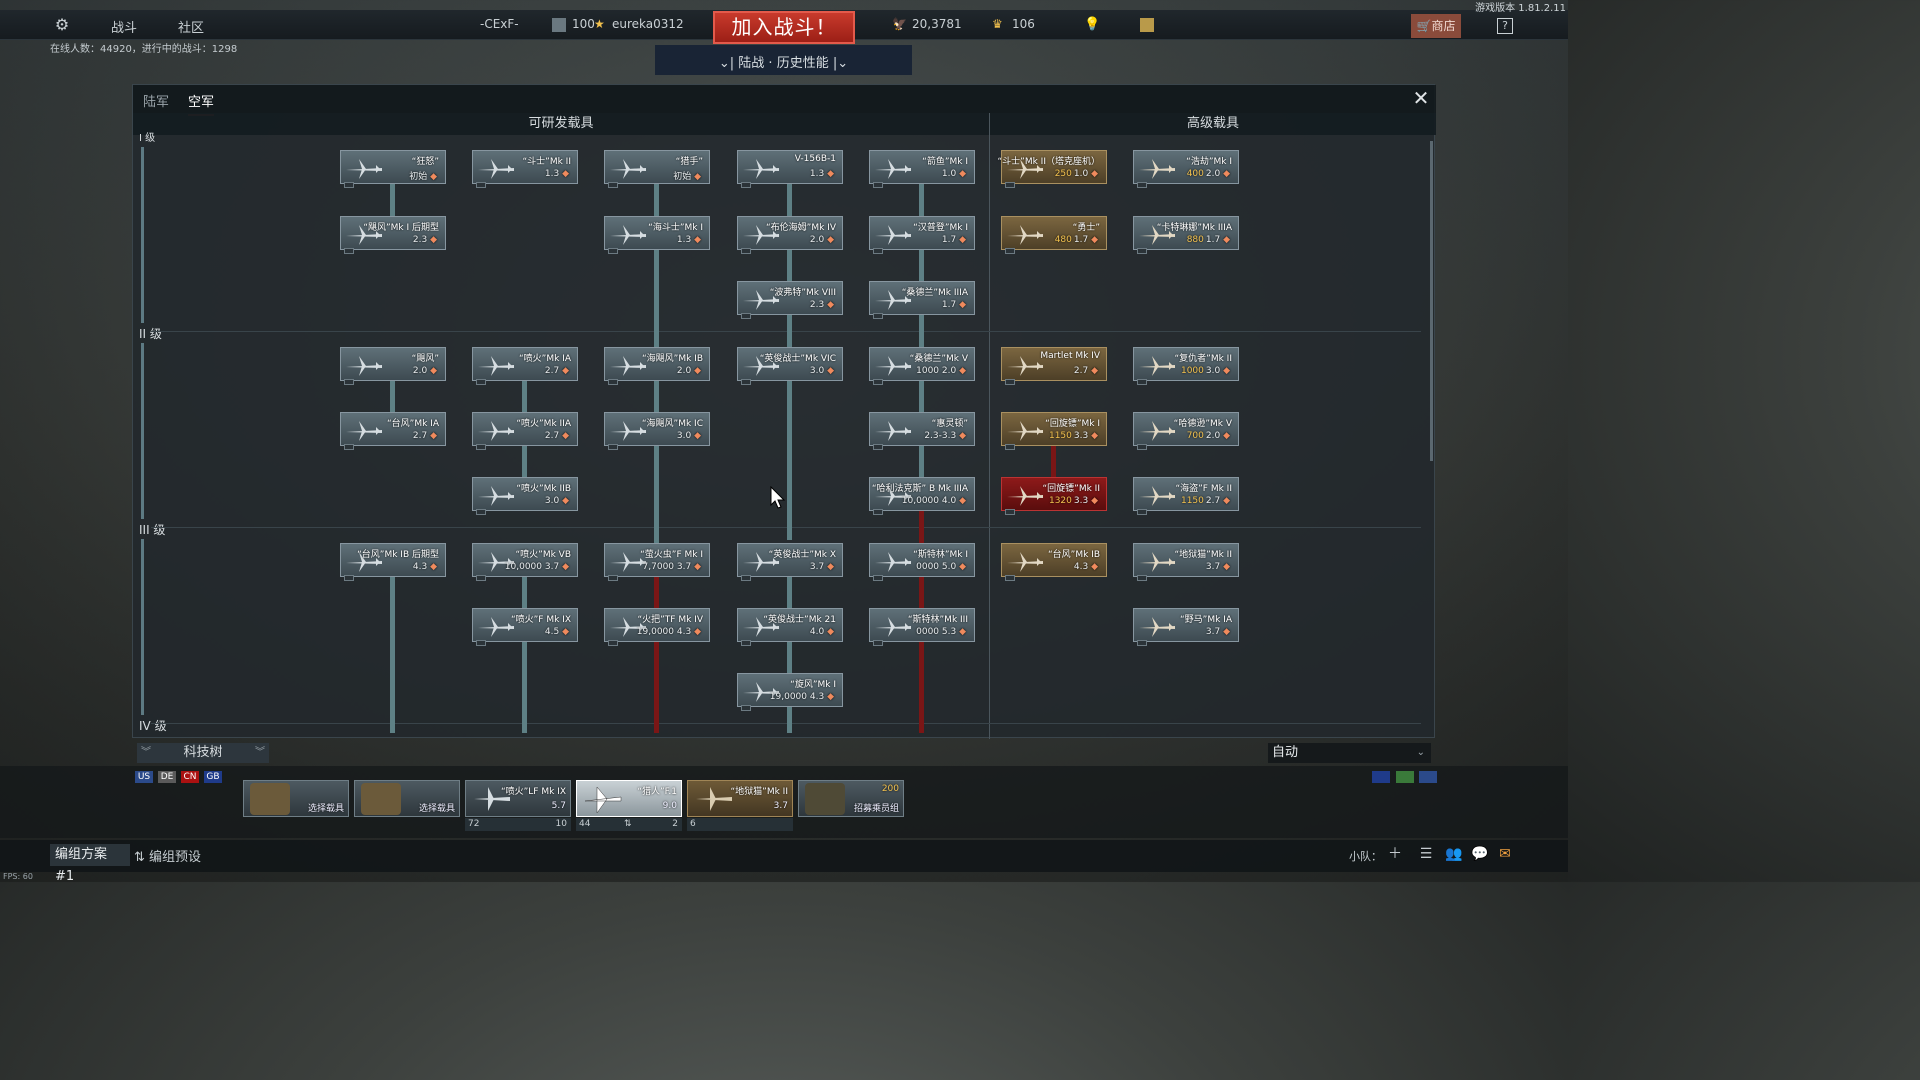  What do you see at coordinates (393, 235) in the screenshot?
I see `vehicle-card: “飓风”Mk I 后期型 2.3 ◆` at bounding box center [393, 235].